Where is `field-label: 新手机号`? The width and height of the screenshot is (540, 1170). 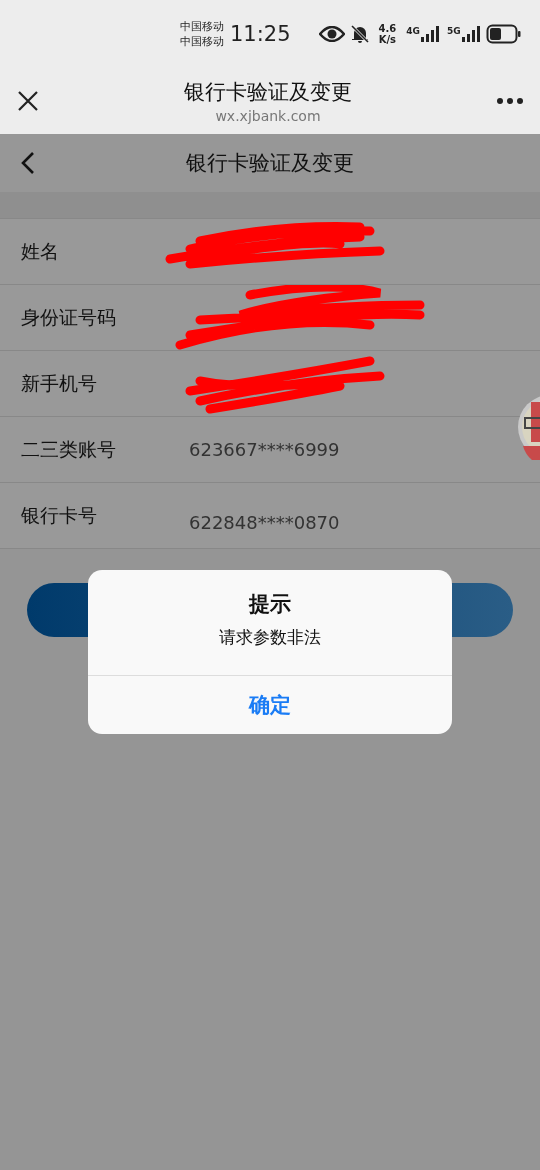 field-label: 新手机号 is located at coordinates (59, 383).